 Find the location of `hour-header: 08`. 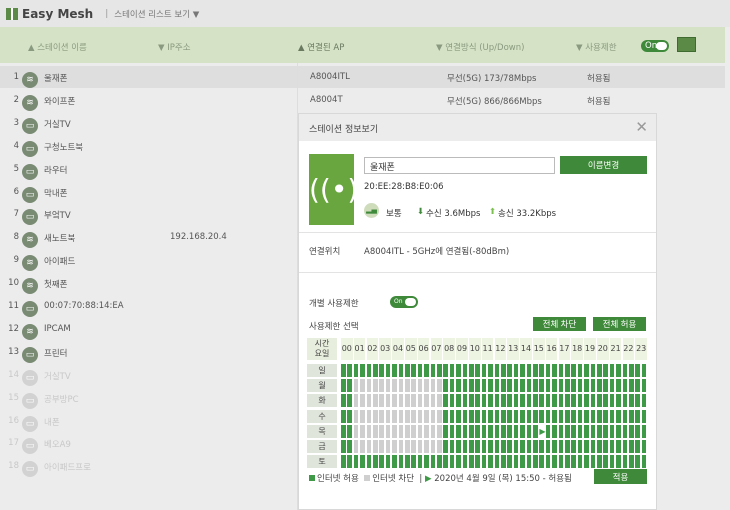

hour-header: 08 is located at coordinates (449, 349).